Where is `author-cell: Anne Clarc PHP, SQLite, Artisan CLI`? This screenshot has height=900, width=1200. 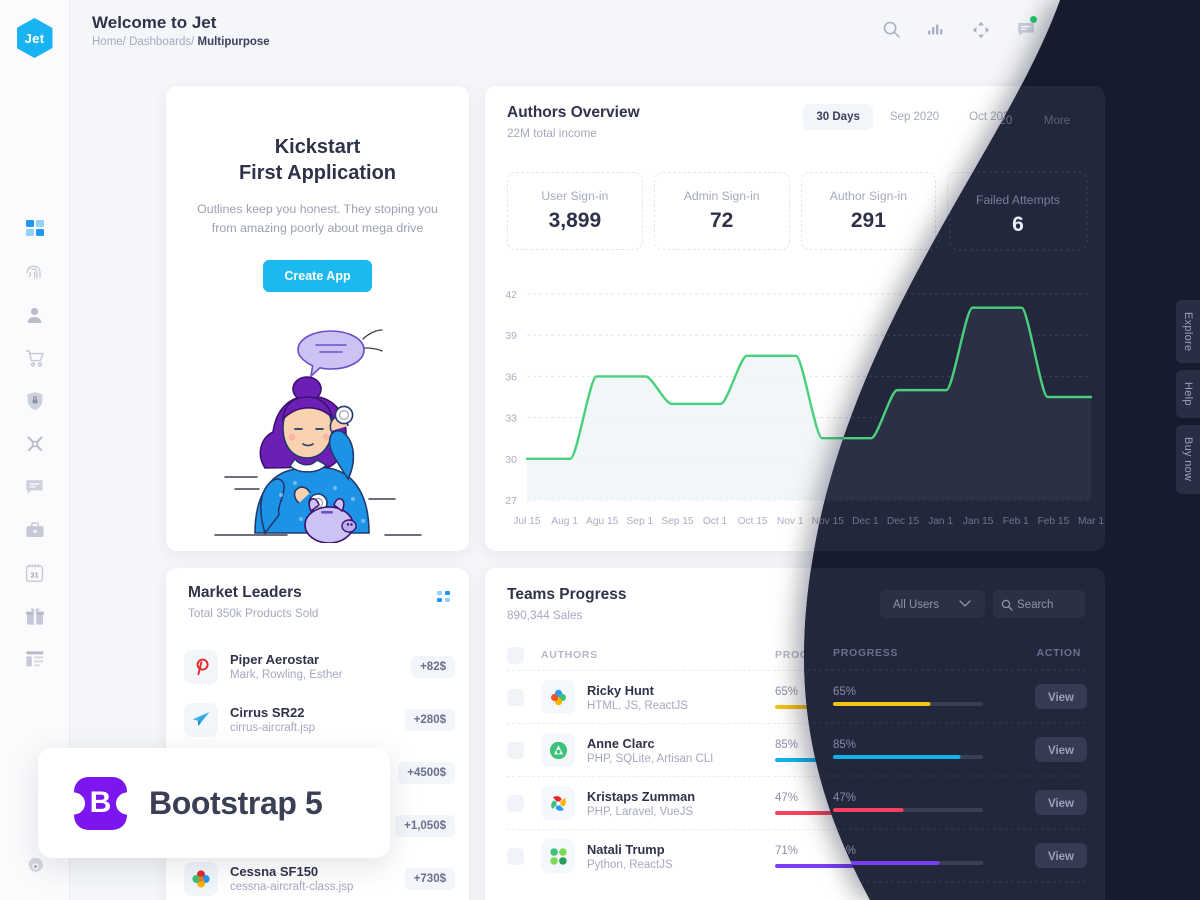 author-cell: Anne Clarc PHP, SQLite, Artisan CLI is located at coordinates (658, 750).